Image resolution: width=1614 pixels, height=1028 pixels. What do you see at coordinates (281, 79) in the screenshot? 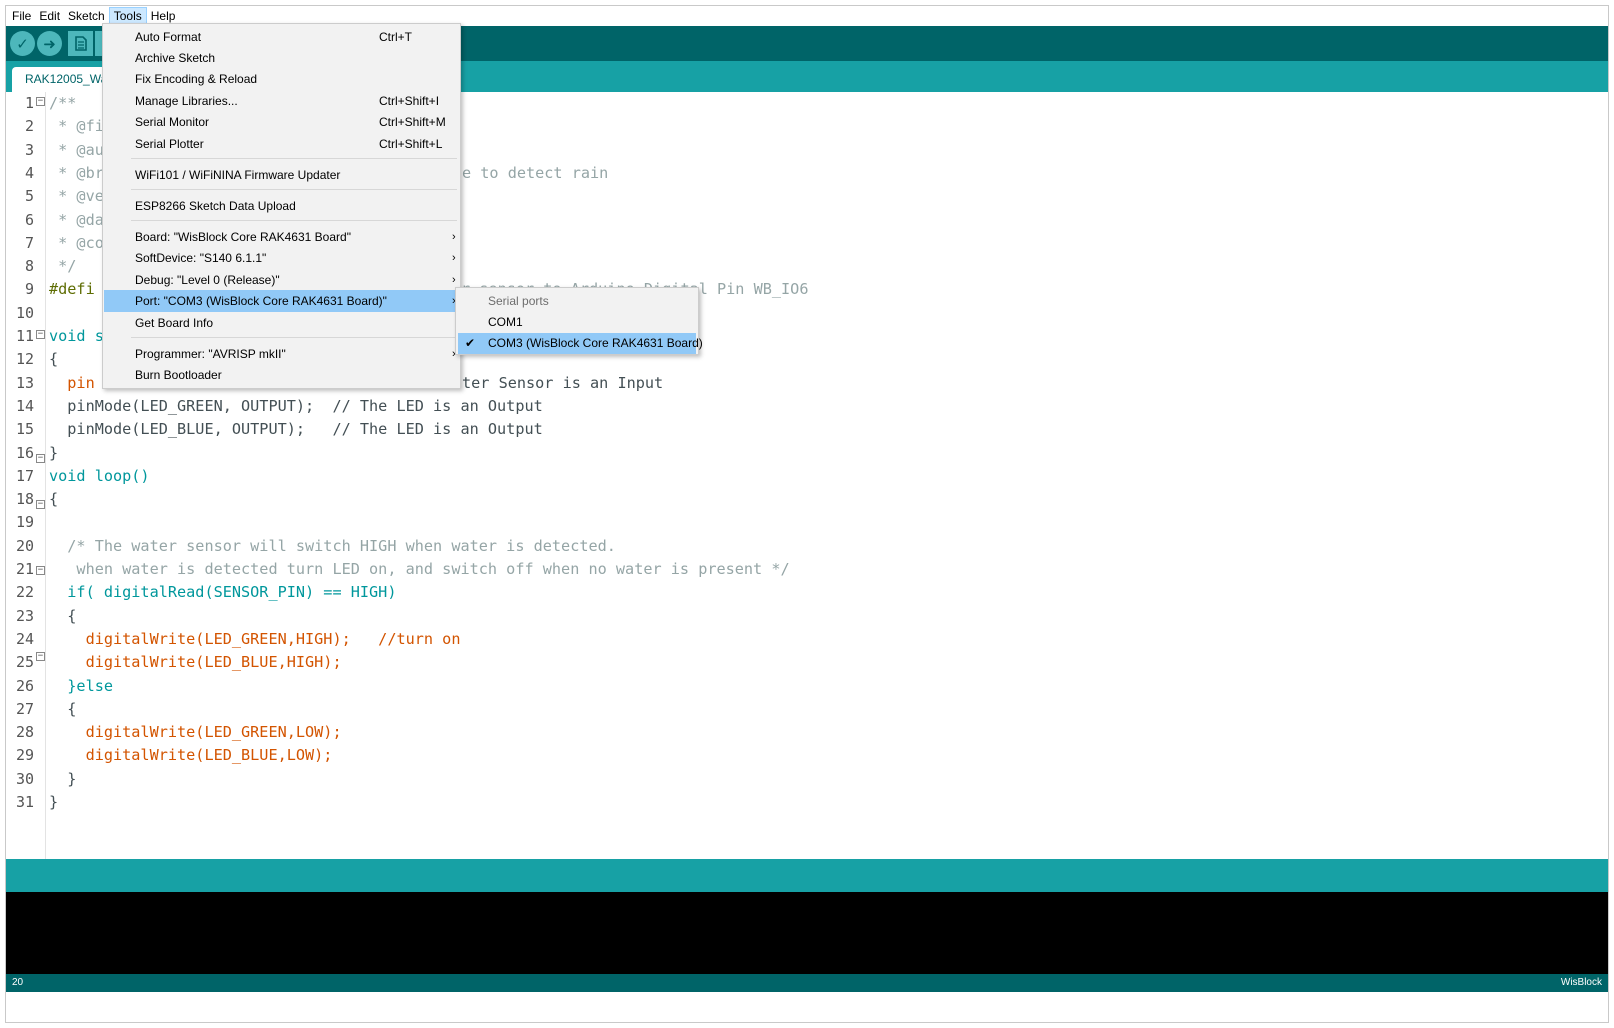
I see `menu-item-fix-encoding: Fix Encoding & Reload` at bounding box center [281, 79].